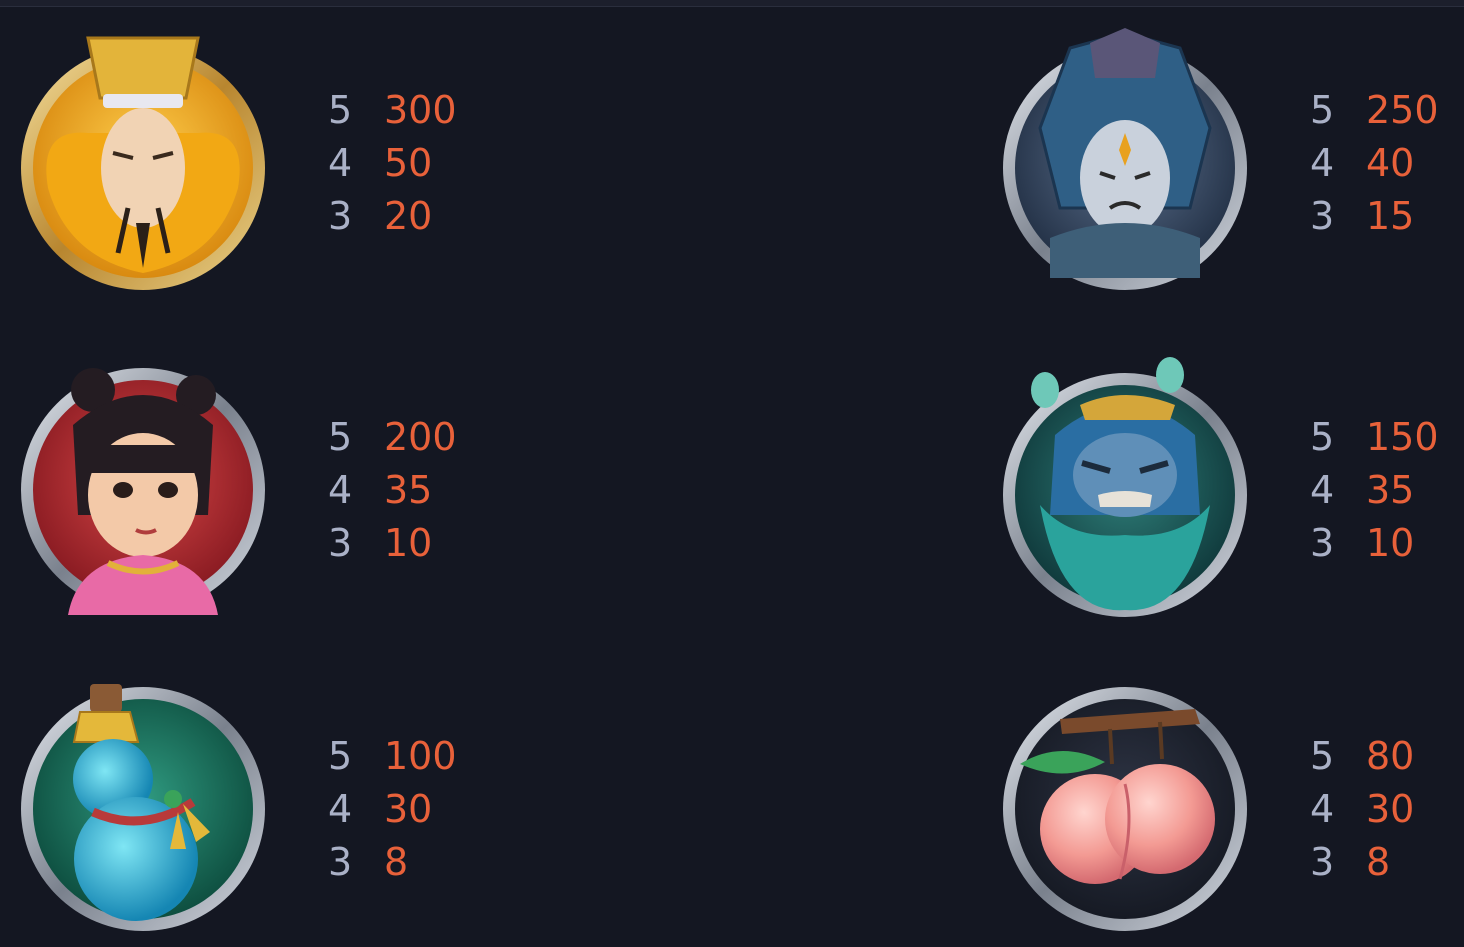 Image resolution: width=1464 pixels, height=947 pixels. I want to click on pay-row: 5 200, so click(392, 437).